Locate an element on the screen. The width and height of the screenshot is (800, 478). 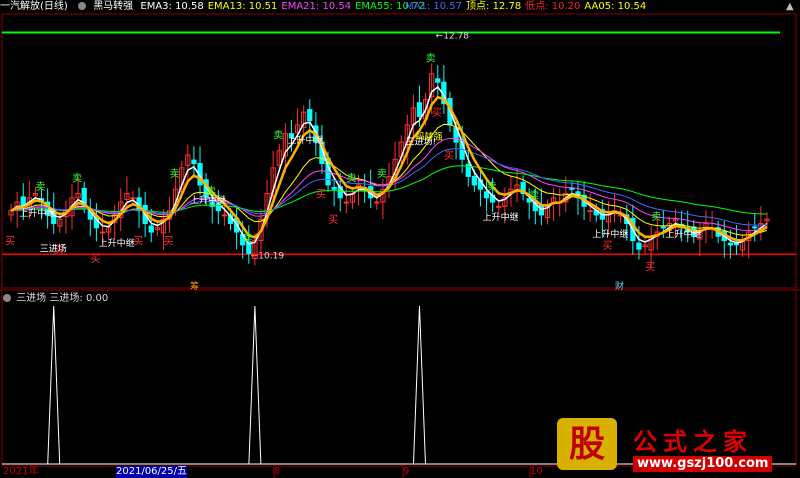
watermark-gu-icon: 股 is located at coordinates (587, 444).